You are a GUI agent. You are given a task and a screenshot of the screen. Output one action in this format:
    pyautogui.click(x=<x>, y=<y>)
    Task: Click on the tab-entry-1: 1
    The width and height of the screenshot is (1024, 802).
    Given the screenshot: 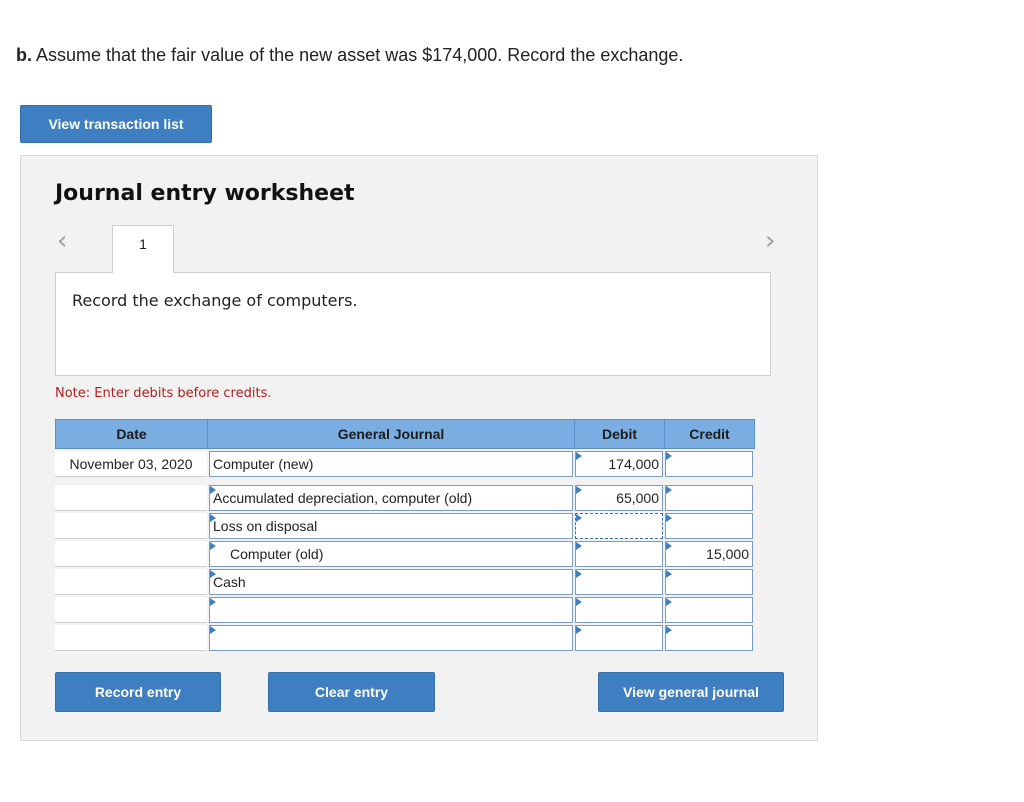 What is the action you would take?
    pyautogui.click(x=143, y=249)
    